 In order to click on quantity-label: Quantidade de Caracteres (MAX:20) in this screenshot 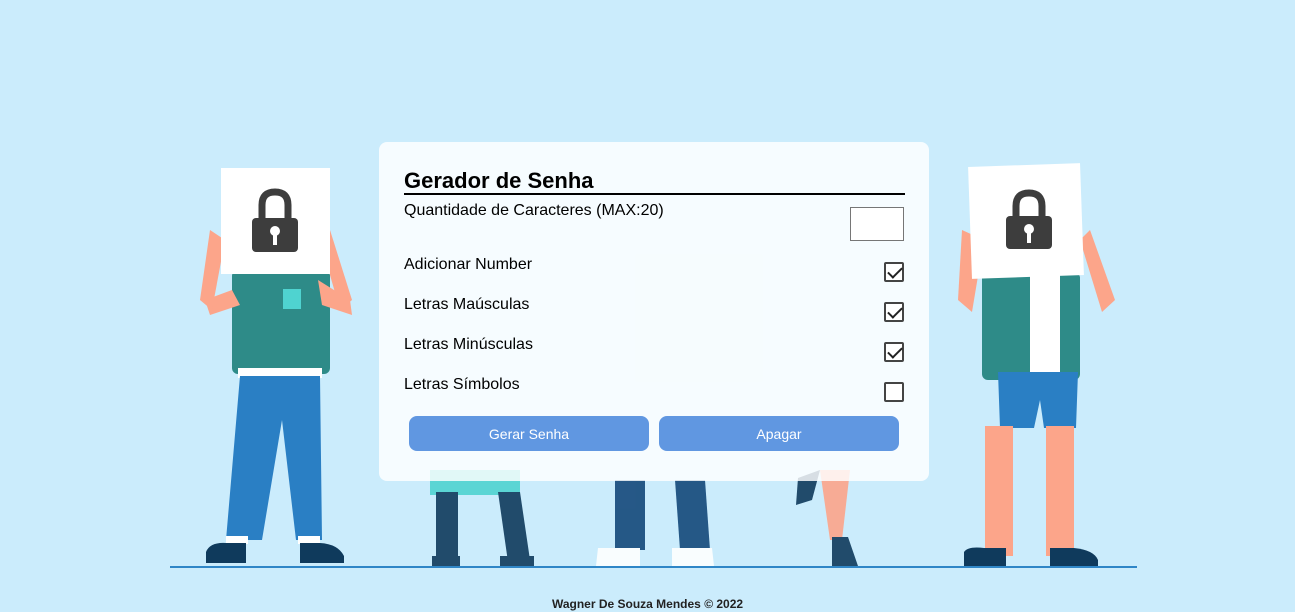, I will do `click(534, 210)`.